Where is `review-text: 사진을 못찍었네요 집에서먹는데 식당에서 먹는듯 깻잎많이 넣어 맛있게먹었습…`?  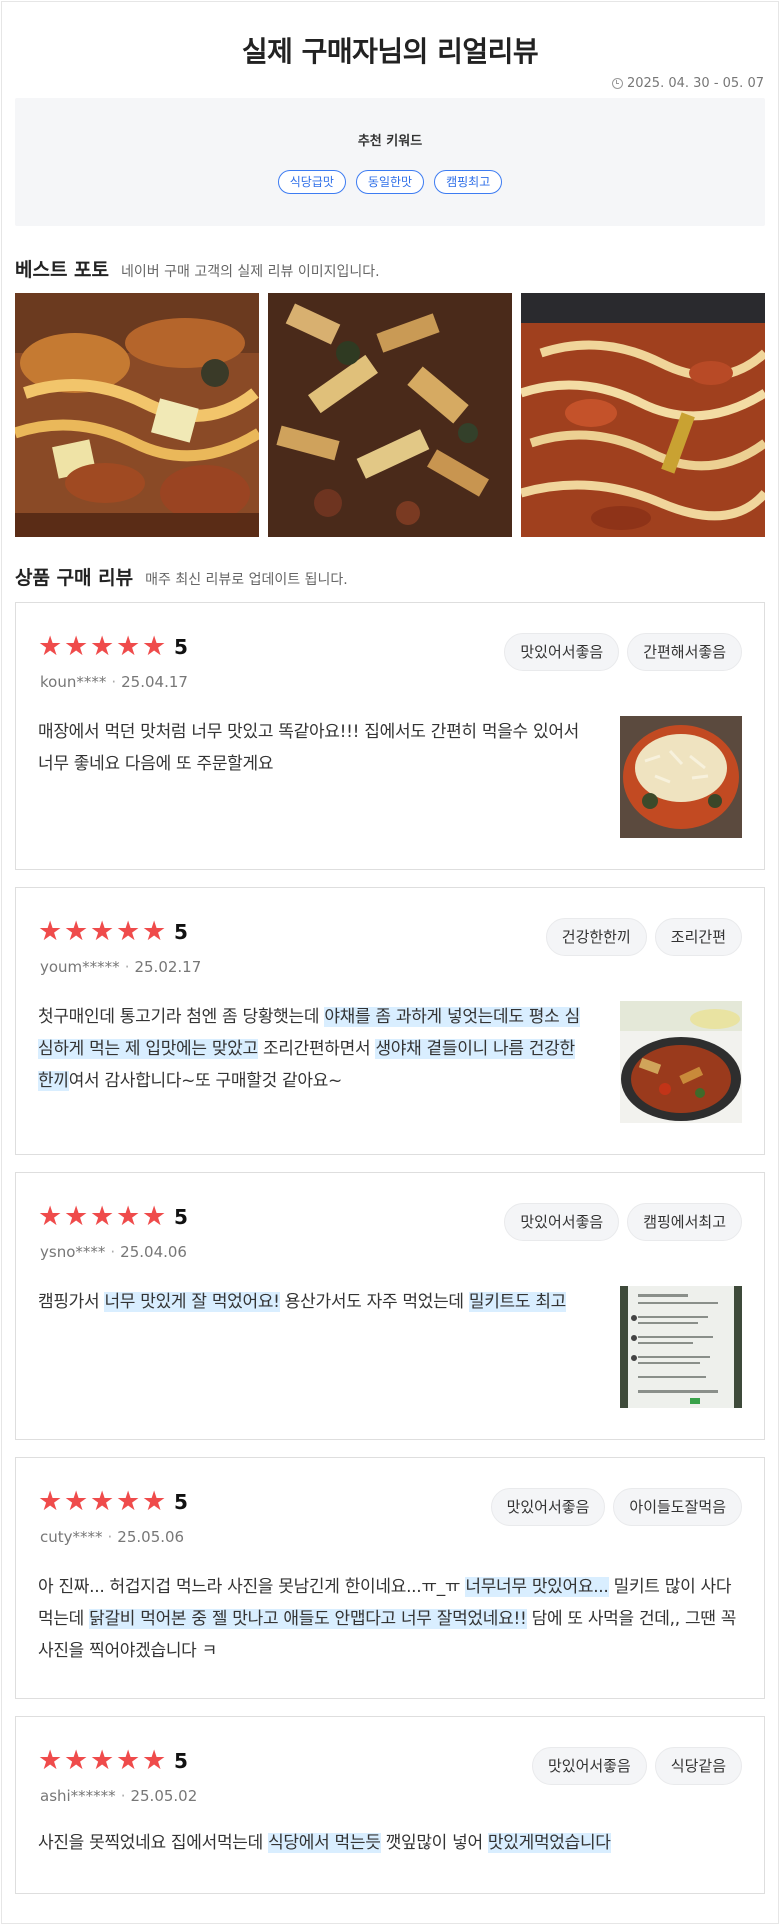
review-text: 사진을 못찍었네요 집에서먹는데 식당에서 먹는듯 깻잎많이 넣어 맛있게먹었습… is located at coordinates (391, 1843).